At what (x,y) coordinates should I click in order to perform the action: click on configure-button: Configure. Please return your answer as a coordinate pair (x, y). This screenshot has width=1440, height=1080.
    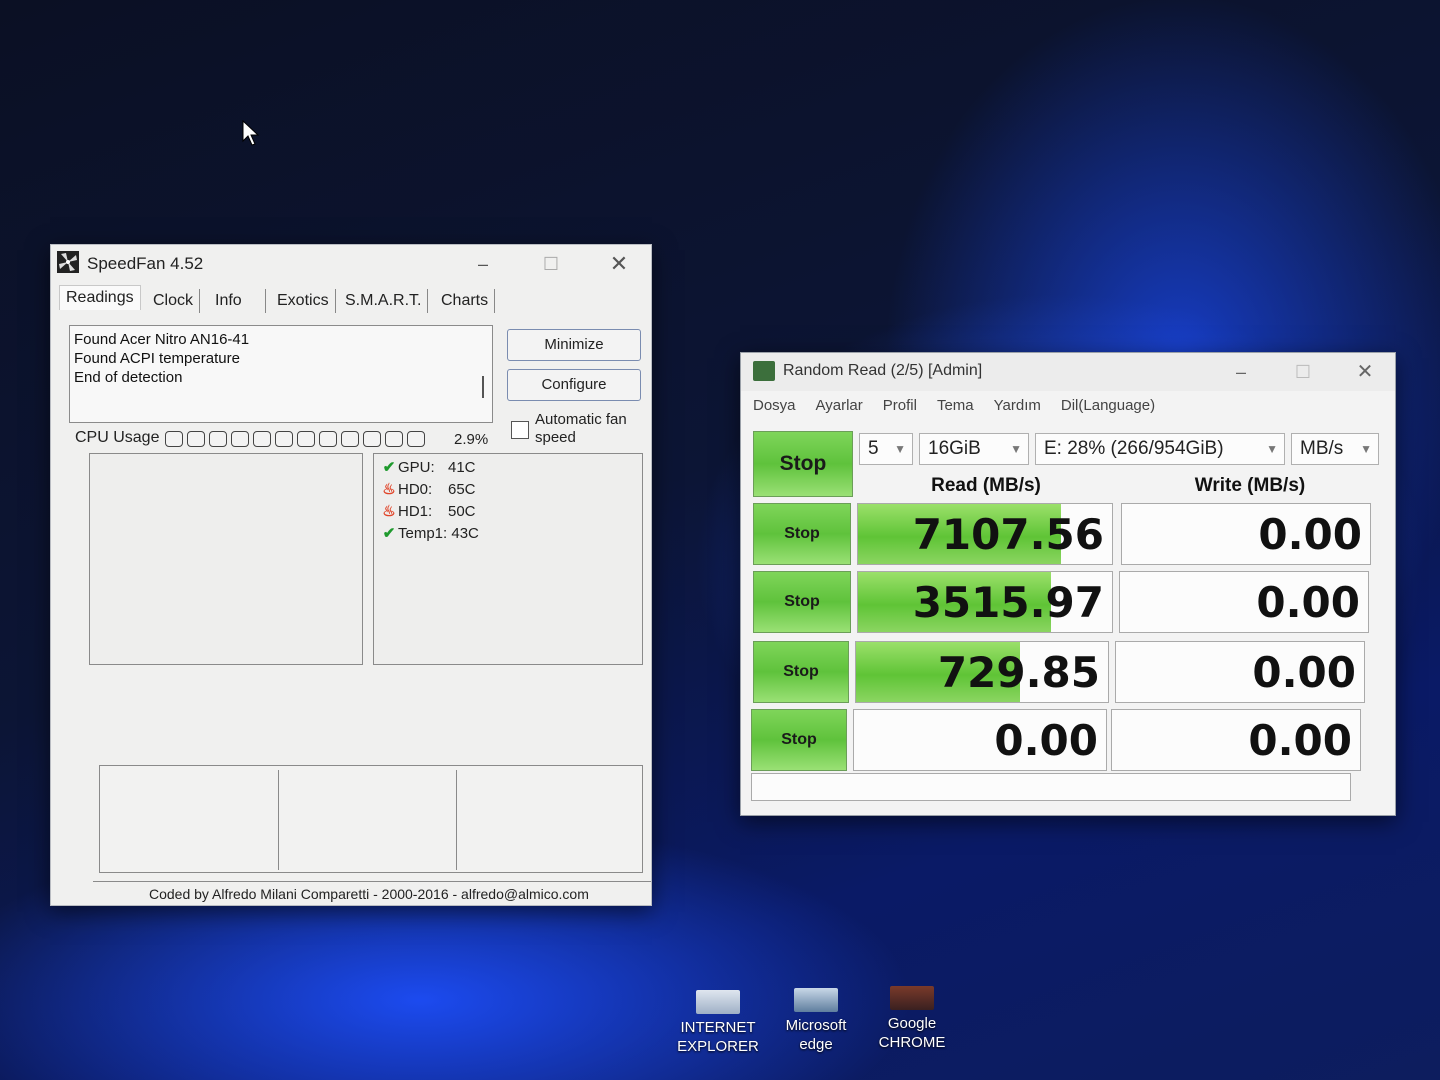
    Looking at the image, I should click on (574, 385).